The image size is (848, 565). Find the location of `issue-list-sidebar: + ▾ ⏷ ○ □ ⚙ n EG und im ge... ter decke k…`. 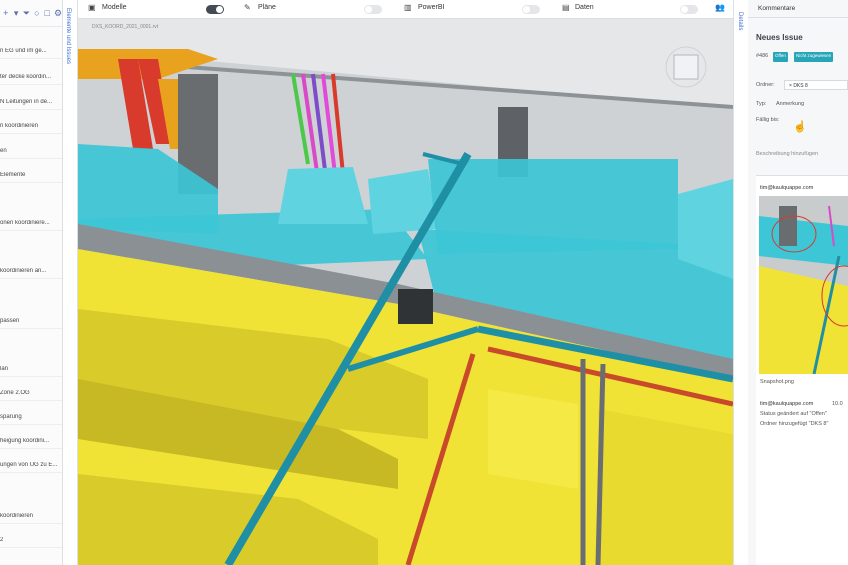

issue-list-sidebar: + ▾ ⏷ ○ □ ⚙ n EG und im ge... ter decke k… is located at coordinates (31, 282).